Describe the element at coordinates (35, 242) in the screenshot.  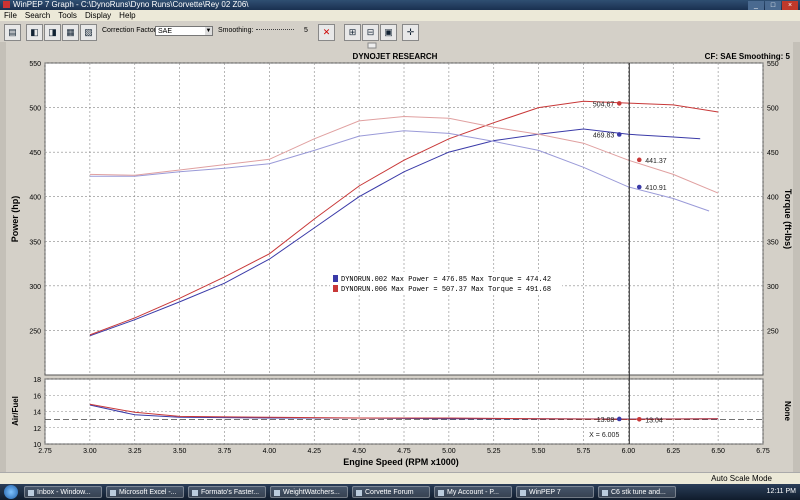
I see `y-tick-label: 350` at that location.